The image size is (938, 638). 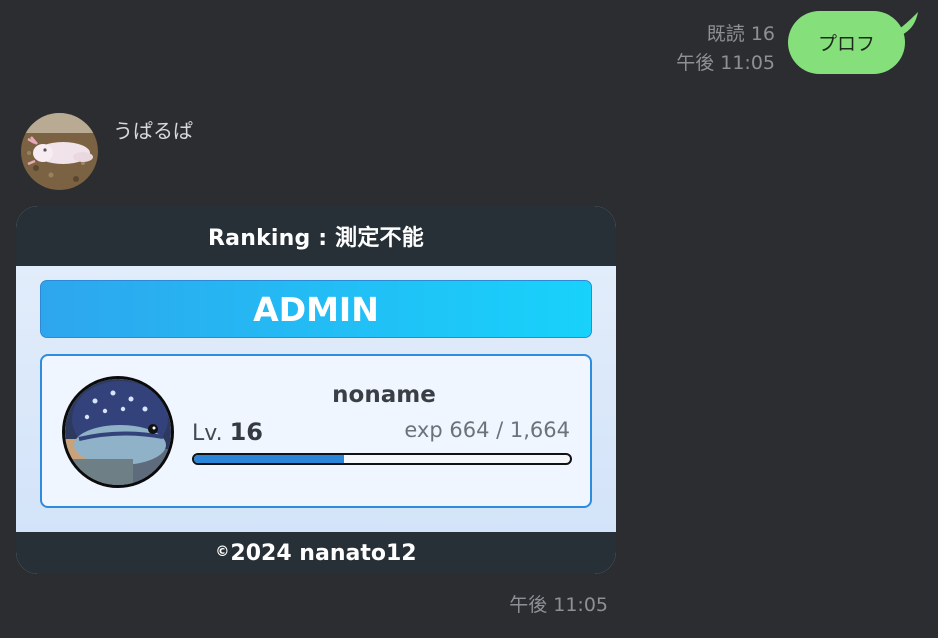 I want to click on copyright-symbol: ©, so click(x=222, y=552).